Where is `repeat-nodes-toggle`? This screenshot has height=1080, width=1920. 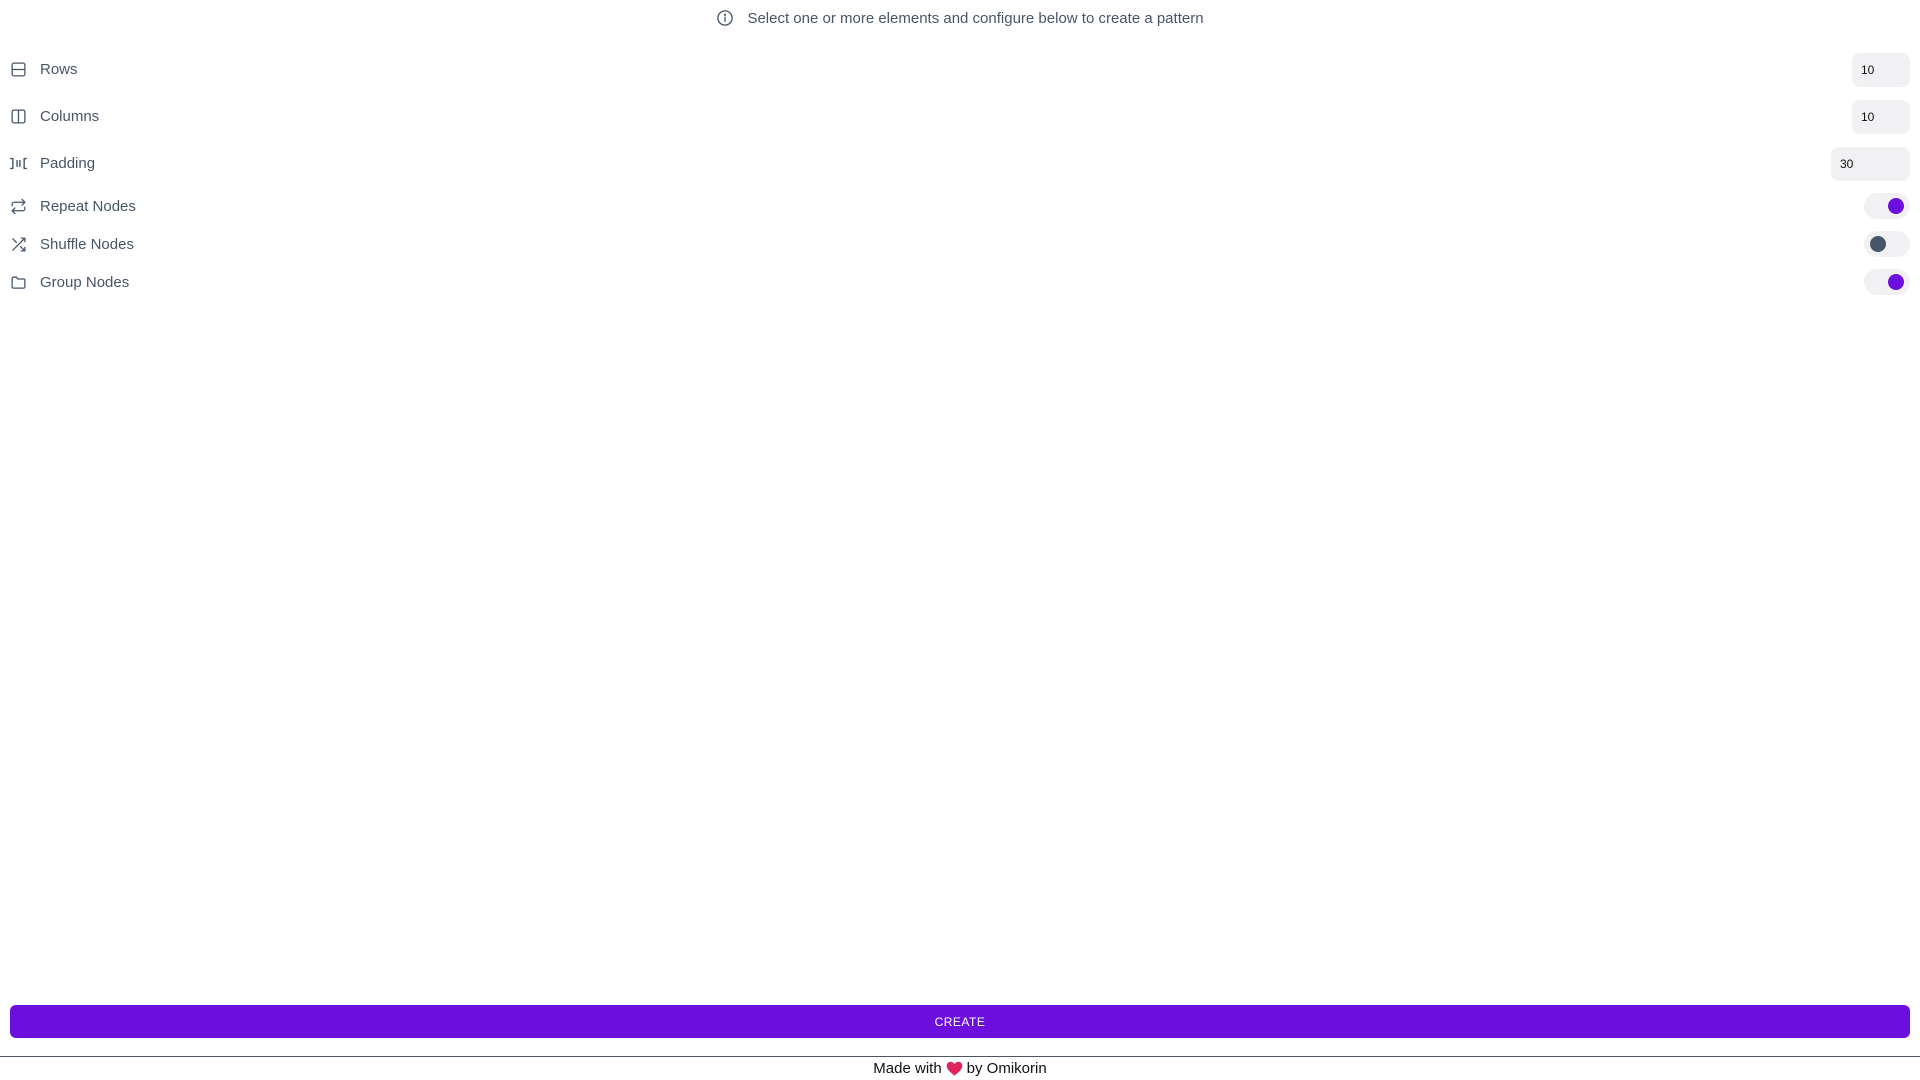 repeat-nodes-toggle is located at coordinates (1887, 206).